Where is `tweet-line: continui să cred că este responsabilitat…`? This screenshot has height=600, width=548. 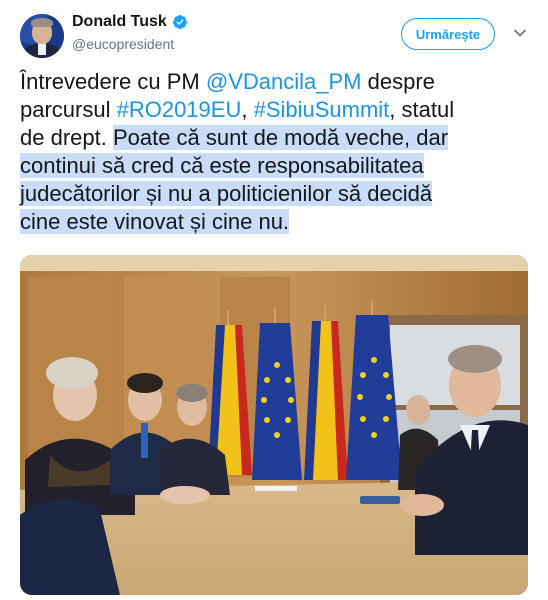 tweet-line: continui să cred că este responsabilitat… is located at coordinates (276, 166).